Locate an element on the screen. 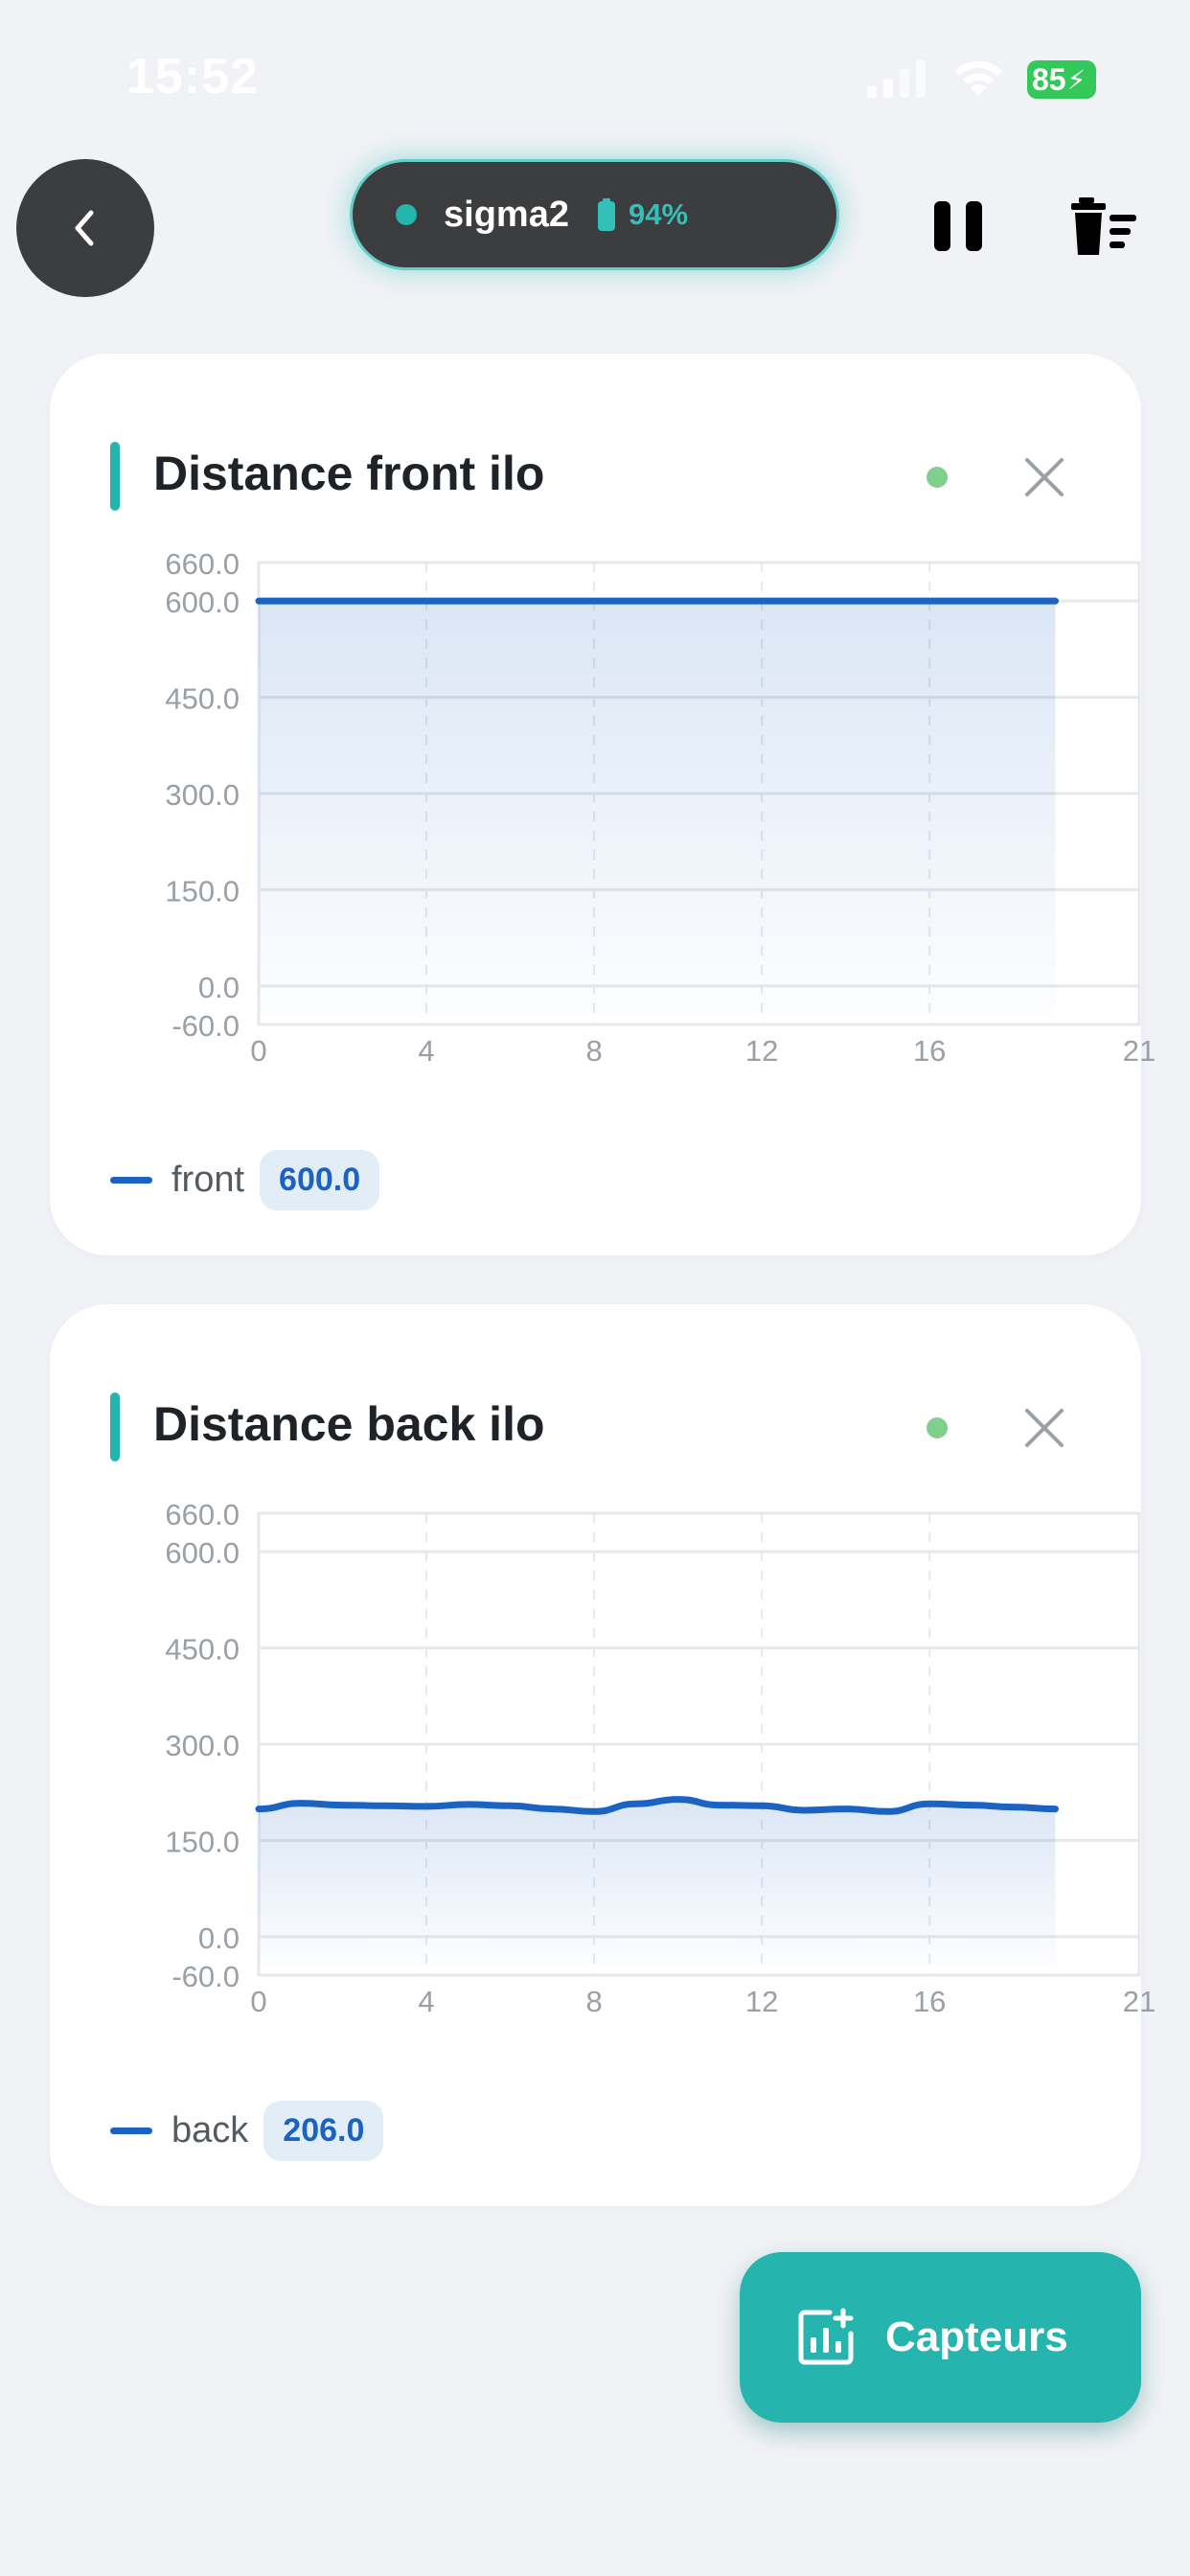 This screenshot has width=1190, height=2576. device-status-pill: sigma2 94% is located at coordinates (594, 214).